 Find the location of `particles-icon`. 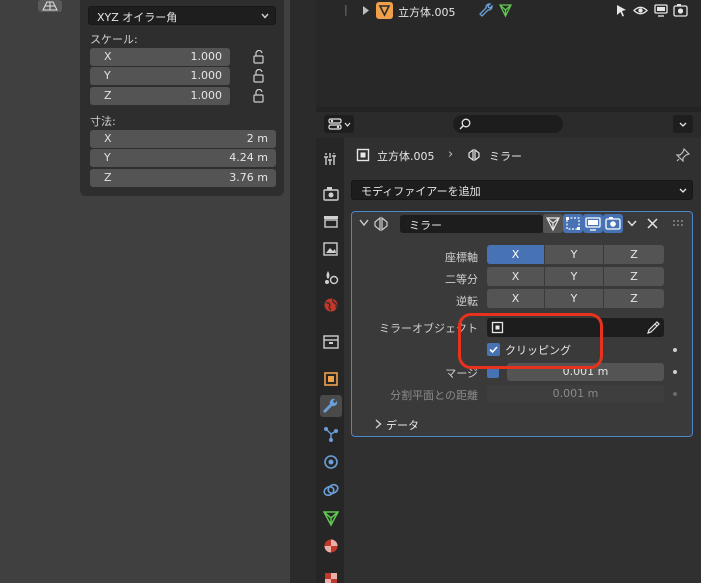

particles-icon is located at coordinates (331, 434).